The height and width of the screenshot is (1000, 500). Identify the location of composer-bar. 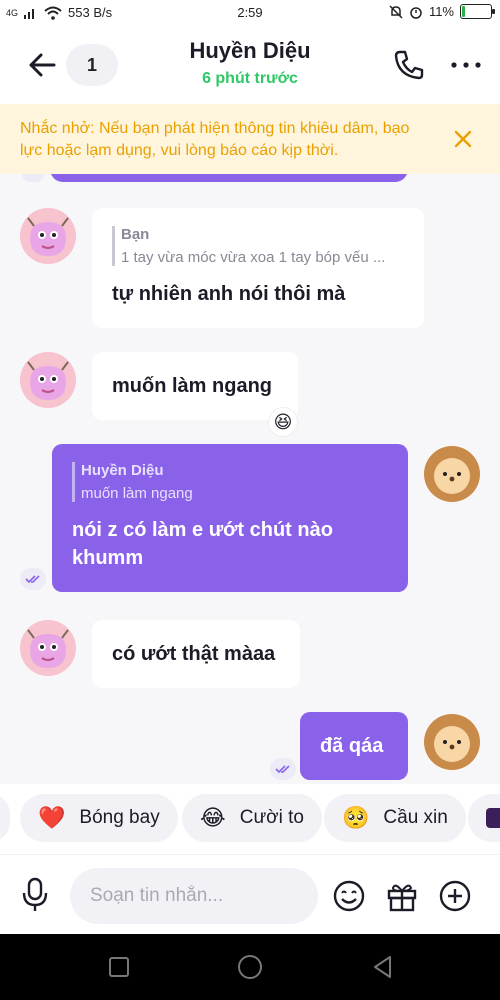
(250, 894).